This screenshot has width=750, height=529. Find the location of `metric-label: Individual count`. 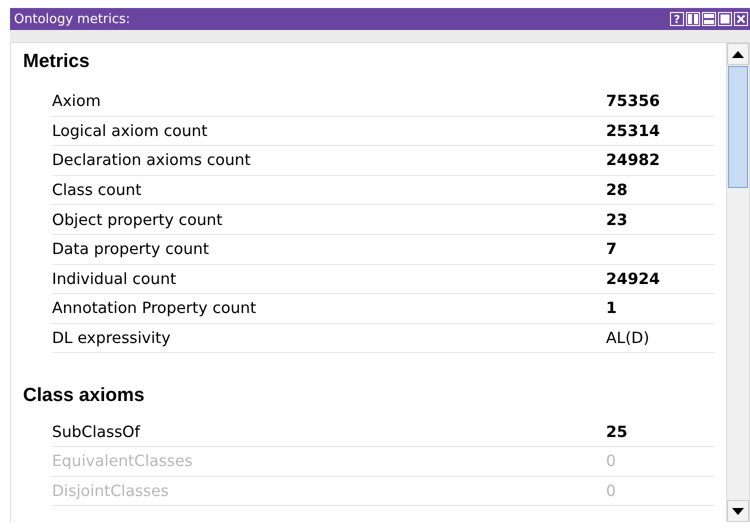

metric-label: Individual count is located at coordinates (115, 279).